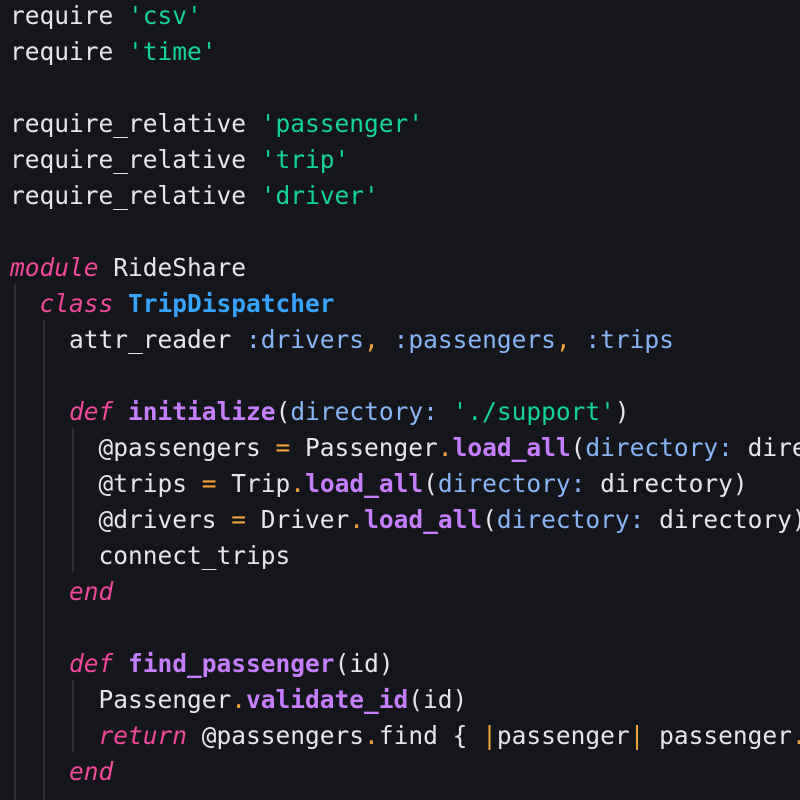 The width and height of the screenshot is (800, 800). Describe the element at coordinates (231, 303) in the screenshot. I see `code-token: TripDispatcher` at that location.